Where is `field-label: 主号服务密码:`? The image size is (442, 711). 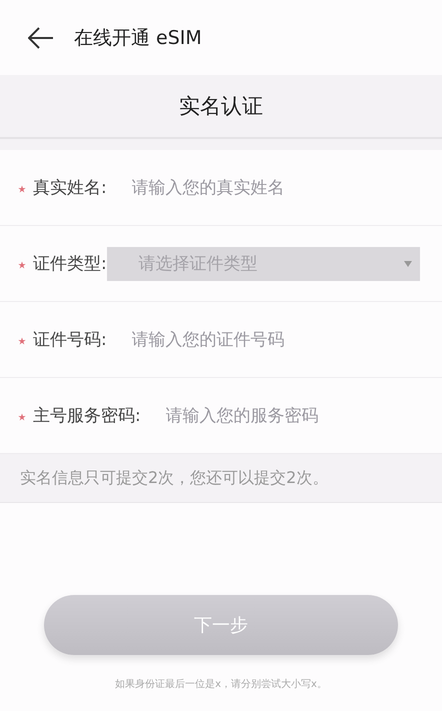 field-label: 主号服务密码: is located at coordinates (87, 416).